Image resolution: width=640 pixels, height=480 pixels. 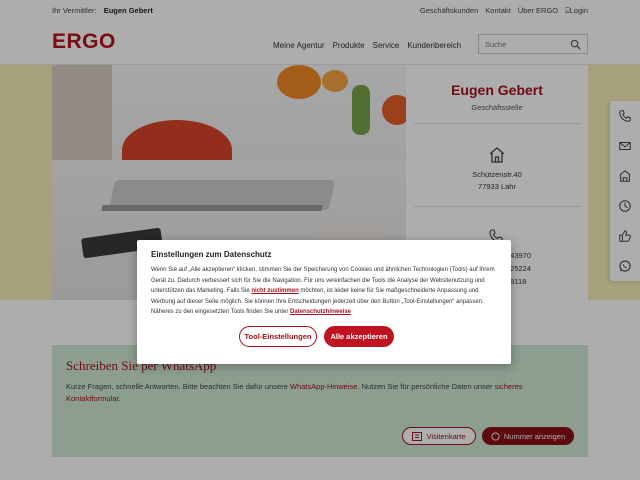 I want to click on datenschutzhinweise-link: Datenschutzhinweise, so click(x=320, y=312).